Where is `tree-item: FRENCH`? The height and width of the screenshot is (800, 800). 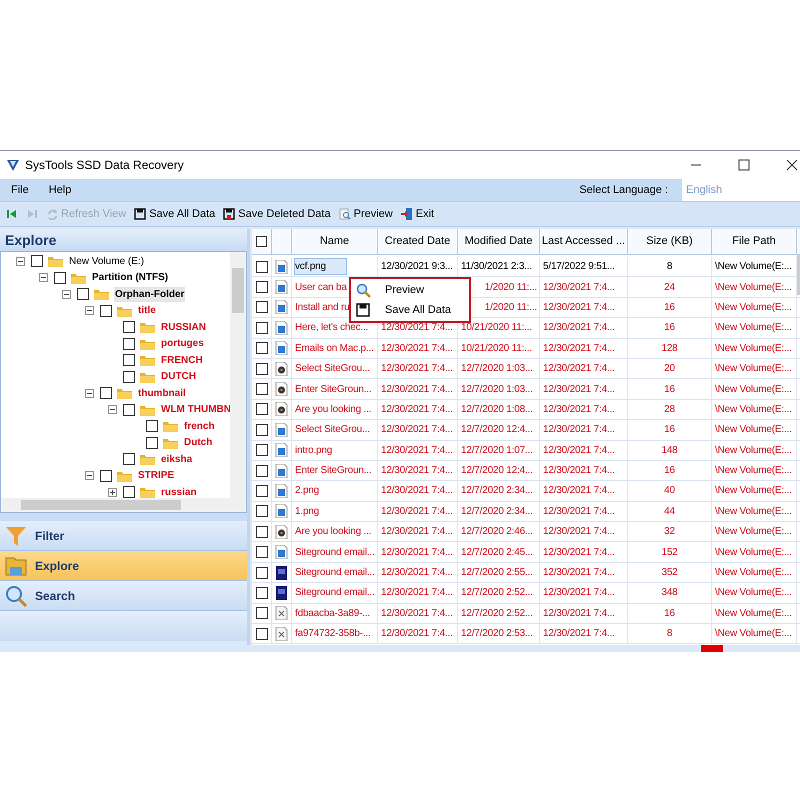
tree-item: FRENCH is located at coordinates (182, 360).